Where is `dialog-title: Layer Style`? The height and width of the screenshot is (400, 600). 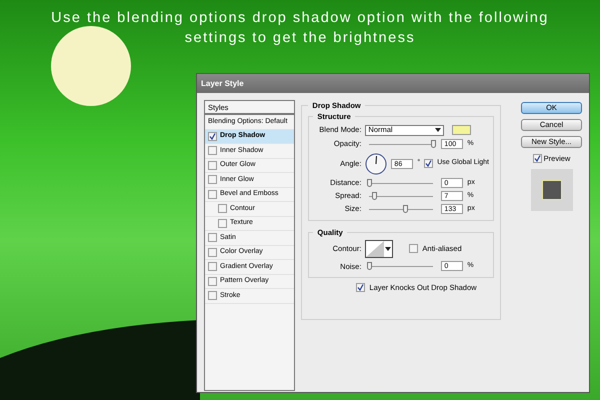 dialog-title: Layer Style is located at coordinates (222, 84).